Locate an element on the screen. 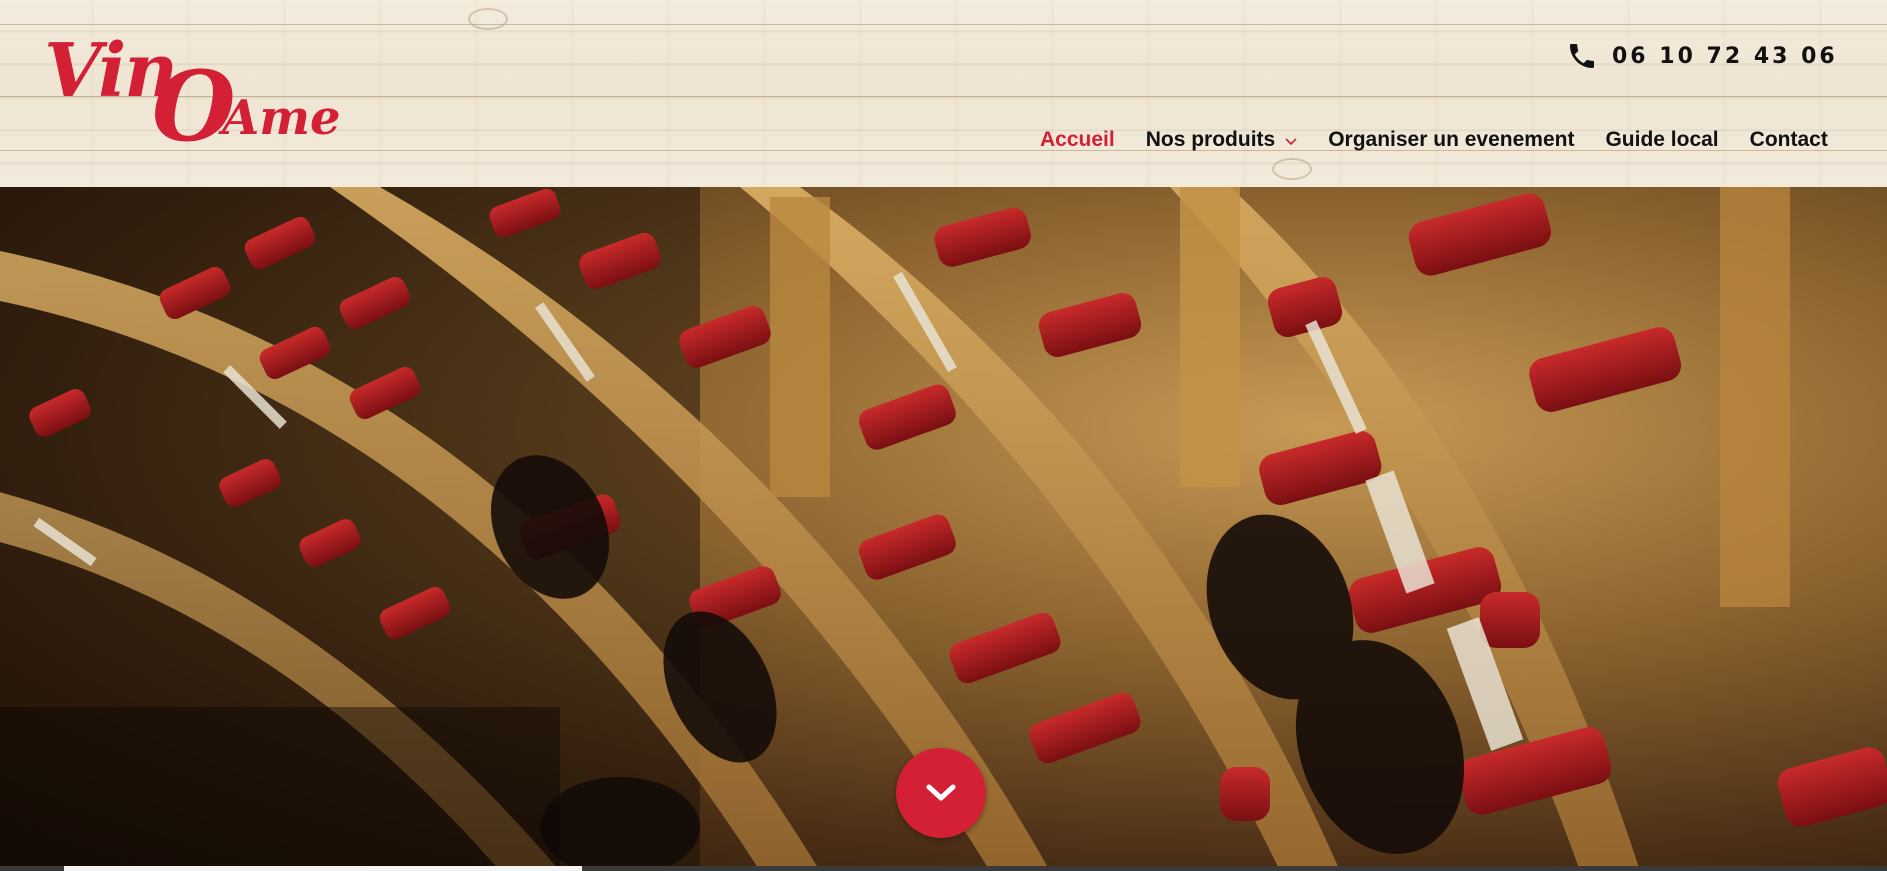 This screenshot has width=1887, height=871. nav-item-contact: Contact is located at coordinates (1789, 140).